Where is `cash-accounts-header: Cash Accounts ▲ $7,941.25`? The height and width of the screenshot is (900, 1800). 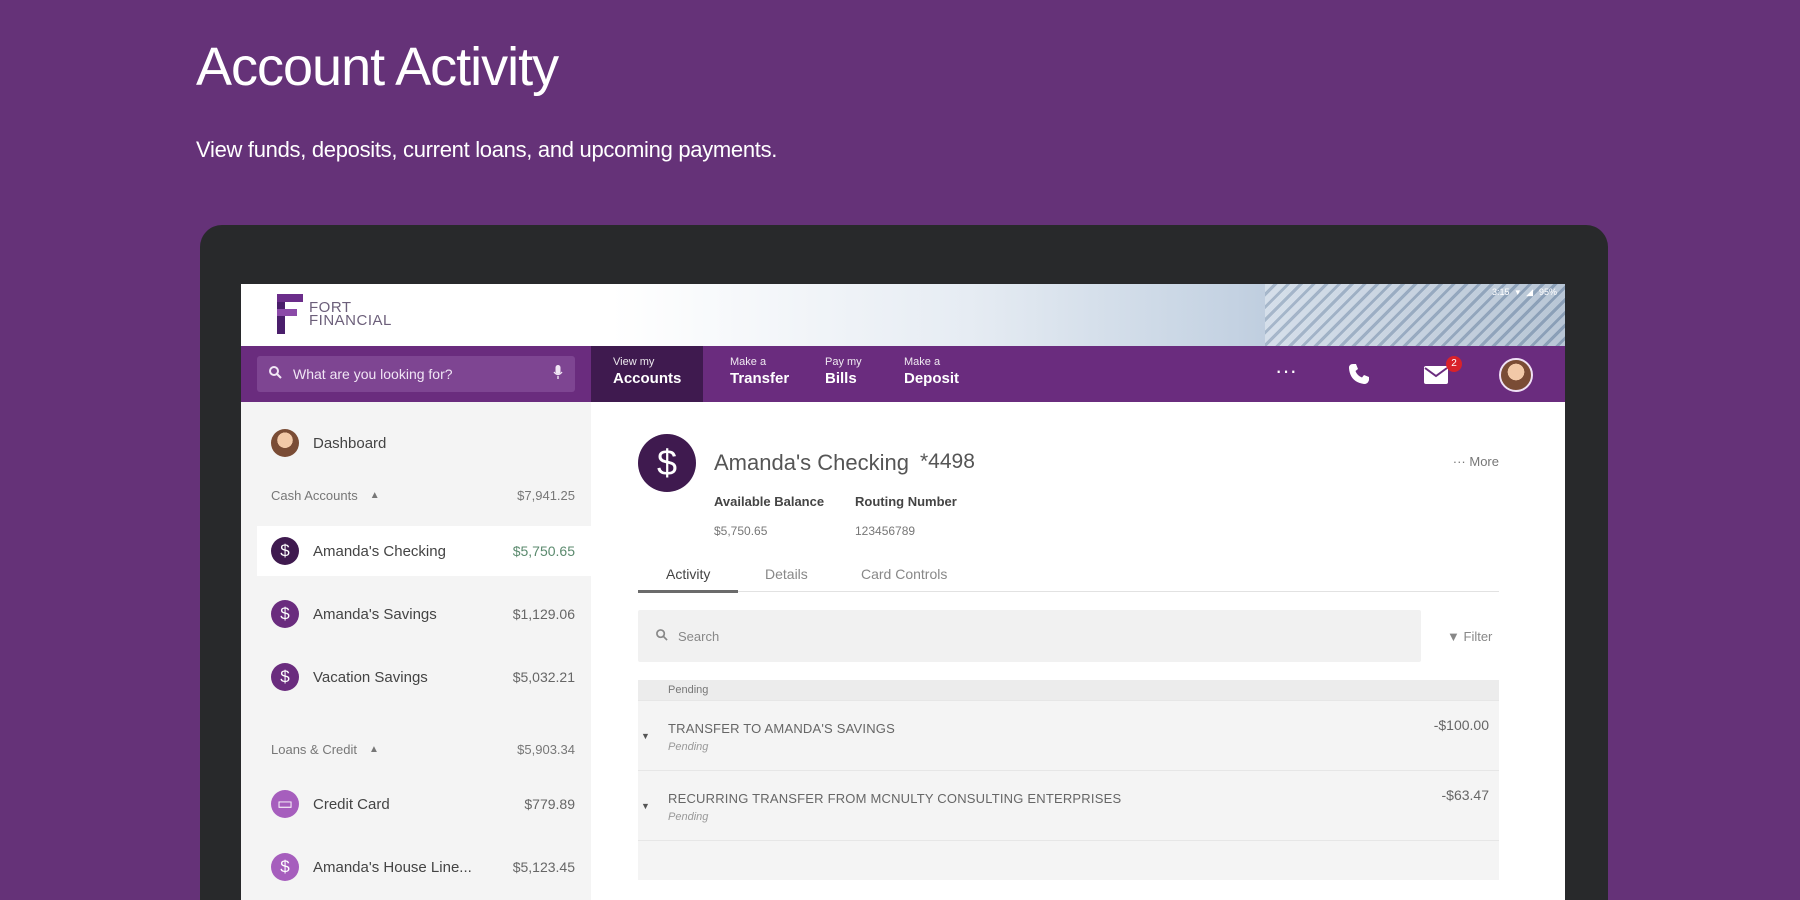 cash-accounts-header: Cash Accounts ▲ $7,941.25 is located at coordinates (423, 495).